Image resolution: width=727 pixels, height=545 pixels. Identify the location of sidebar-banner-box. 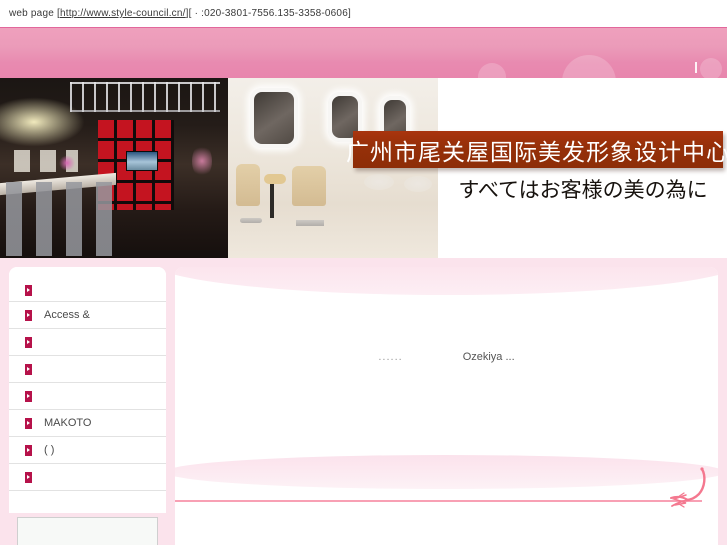
(87, 531).